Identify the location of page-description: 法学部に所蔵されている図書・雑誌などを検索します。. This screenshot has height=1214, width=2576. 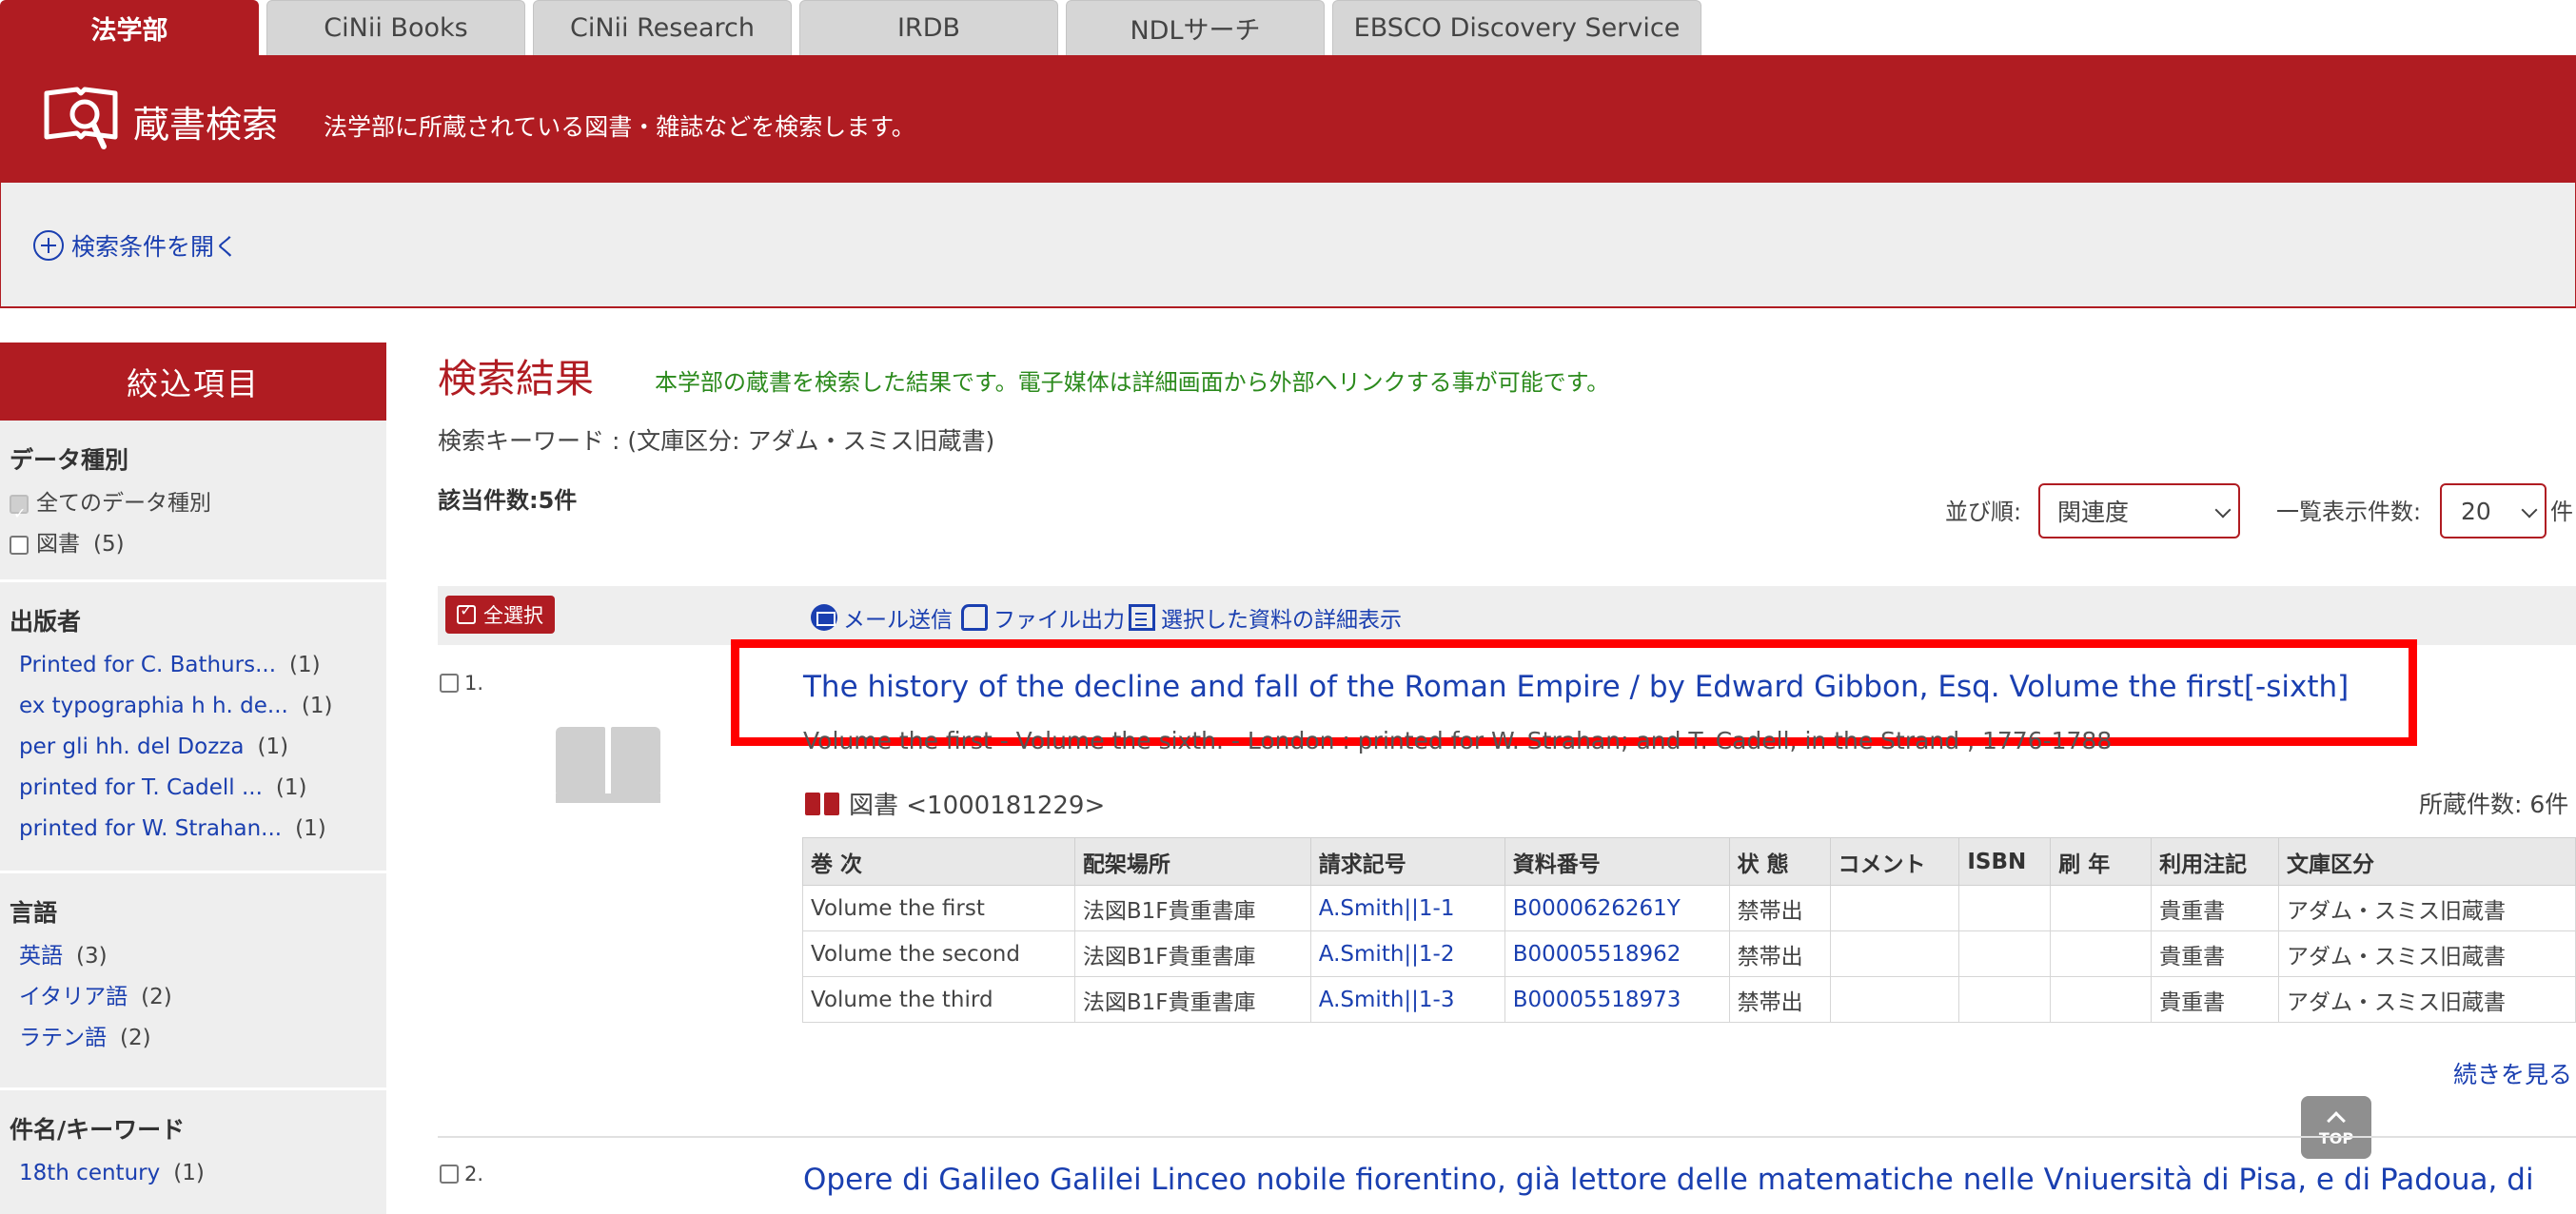
(619, 127).